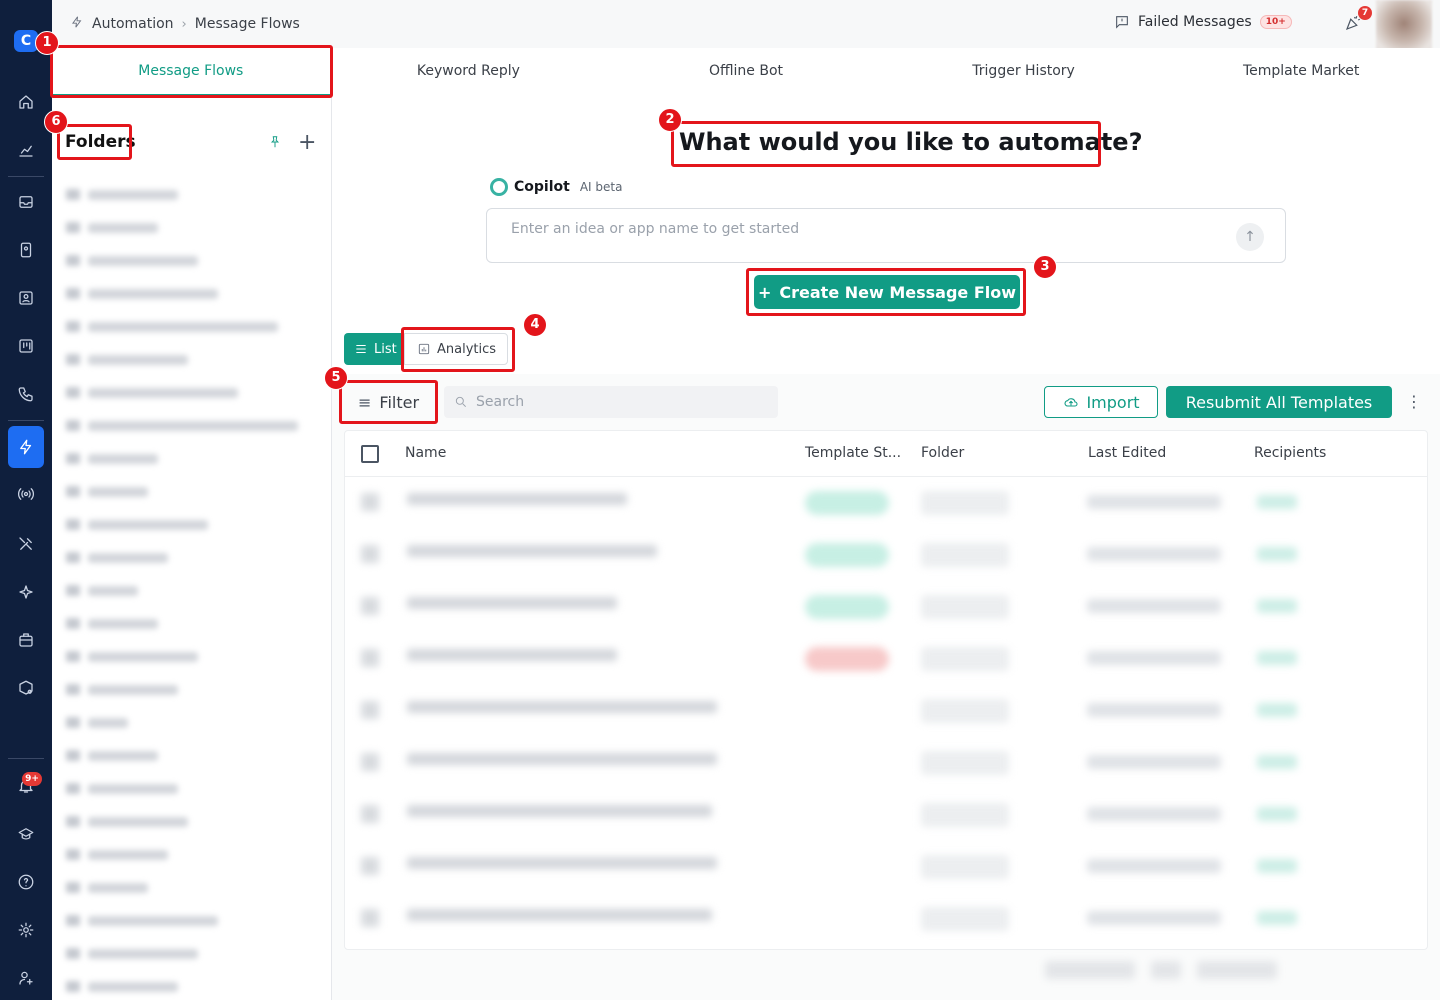 The height and width of the screenshot is (1000, 1440). I want to click on package-settings-icon, so click(26, 688).